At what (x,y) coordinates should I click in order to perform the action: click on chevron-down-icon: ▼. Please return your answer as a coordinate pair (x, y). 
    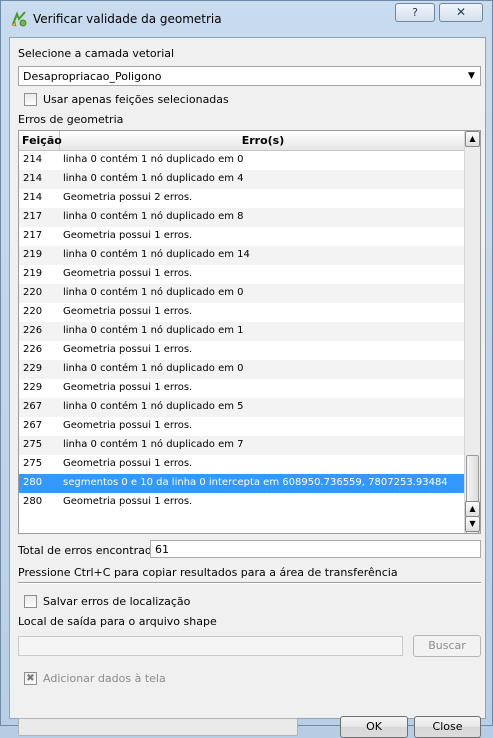
    Looking at the image, I should click on (471, 76).